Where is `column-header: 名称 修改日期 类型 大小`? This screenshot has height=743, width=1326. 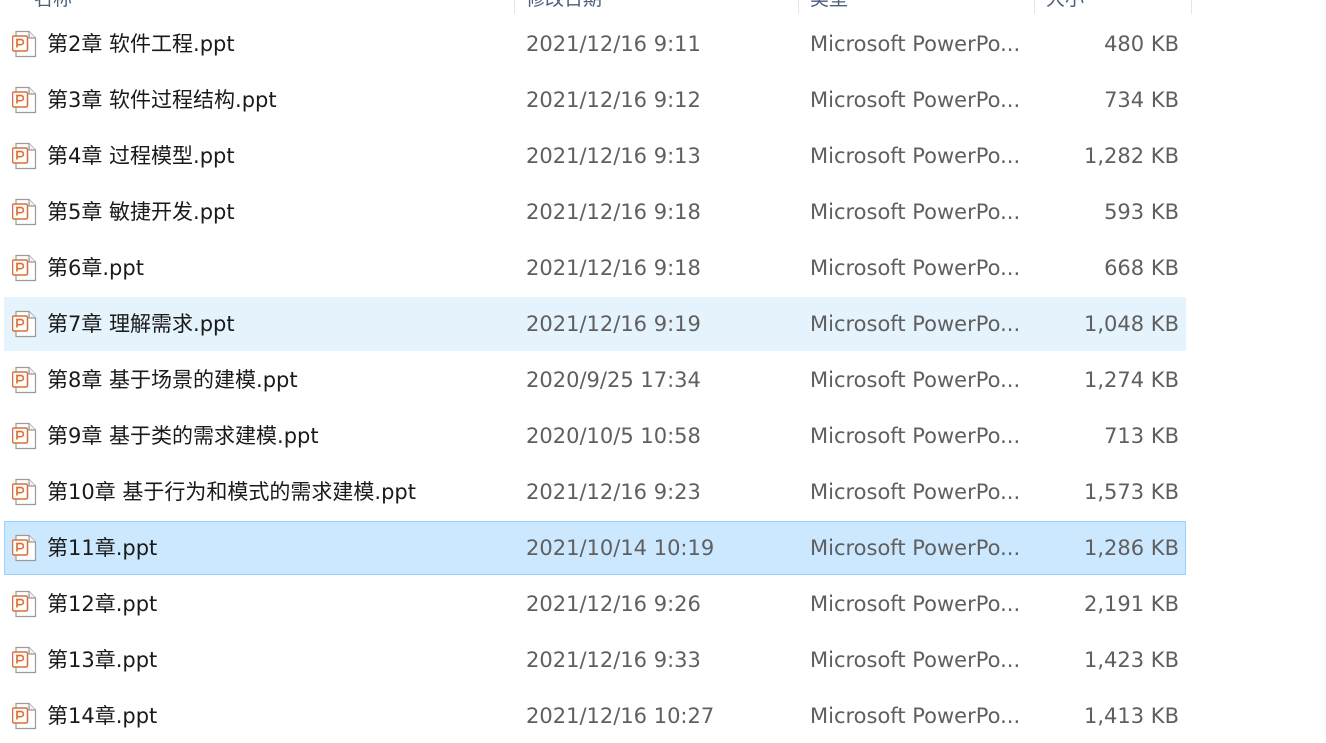 column-header: 名称 修改日期 类型 大小 is located at coordinates (596, 7).